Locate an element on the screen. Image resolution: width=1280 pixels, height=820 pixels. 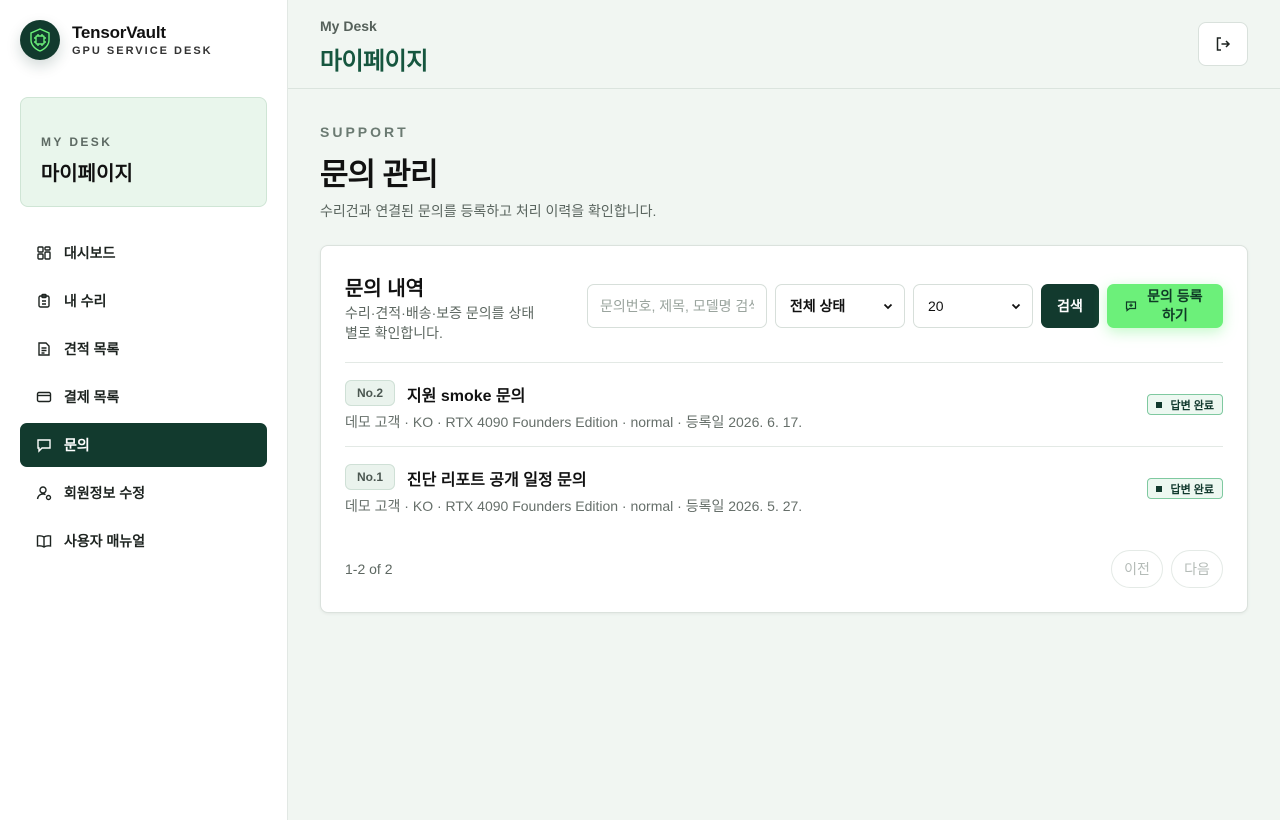
logout-button is located at coordinates (1223, 44).